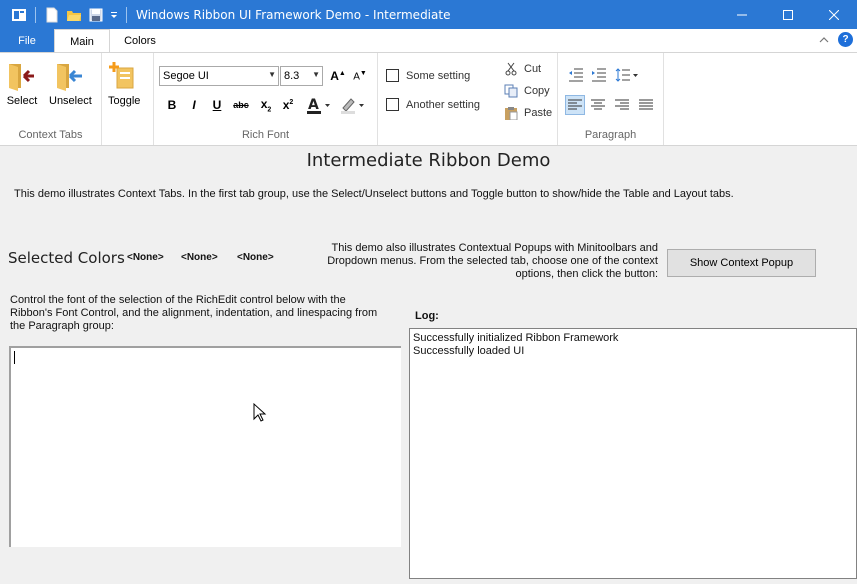  What do you see at coordinates (52, 15) in the screenshot?
I see `new-file-icon` at bounding box center [52, 15].